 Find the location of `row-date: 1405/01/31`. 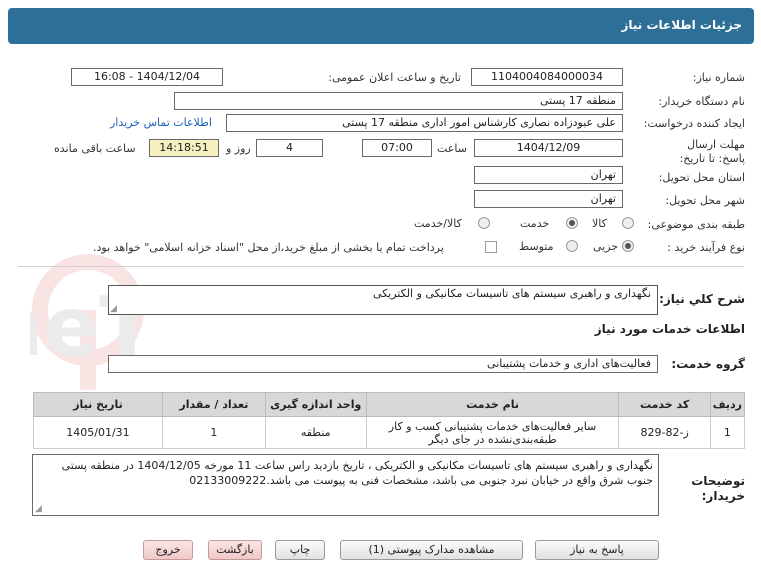

row-date: 1405/01/31 is located at coordinates (98, 432).